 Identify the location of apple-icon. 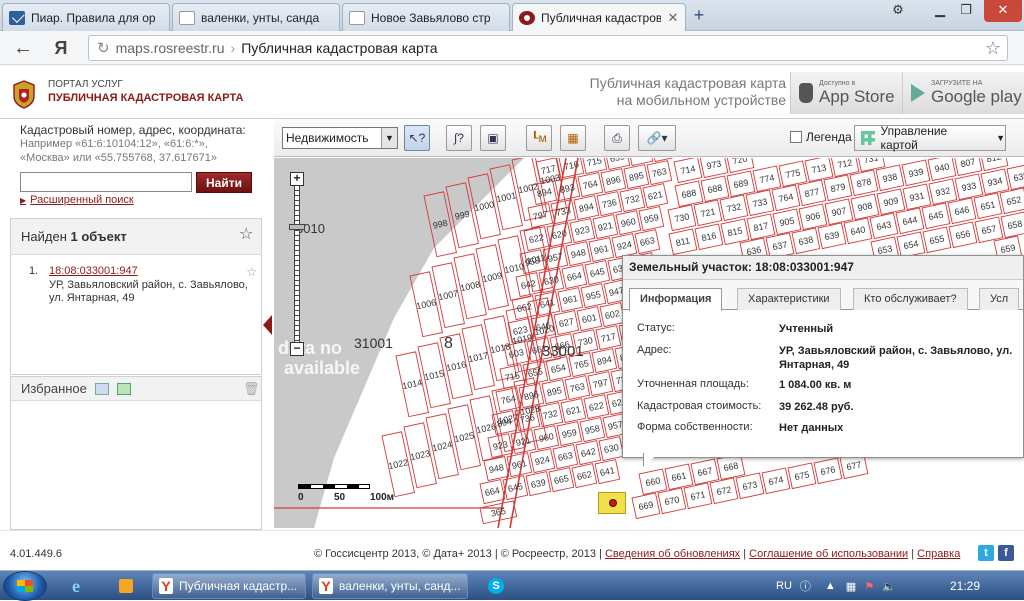
(806, 93).